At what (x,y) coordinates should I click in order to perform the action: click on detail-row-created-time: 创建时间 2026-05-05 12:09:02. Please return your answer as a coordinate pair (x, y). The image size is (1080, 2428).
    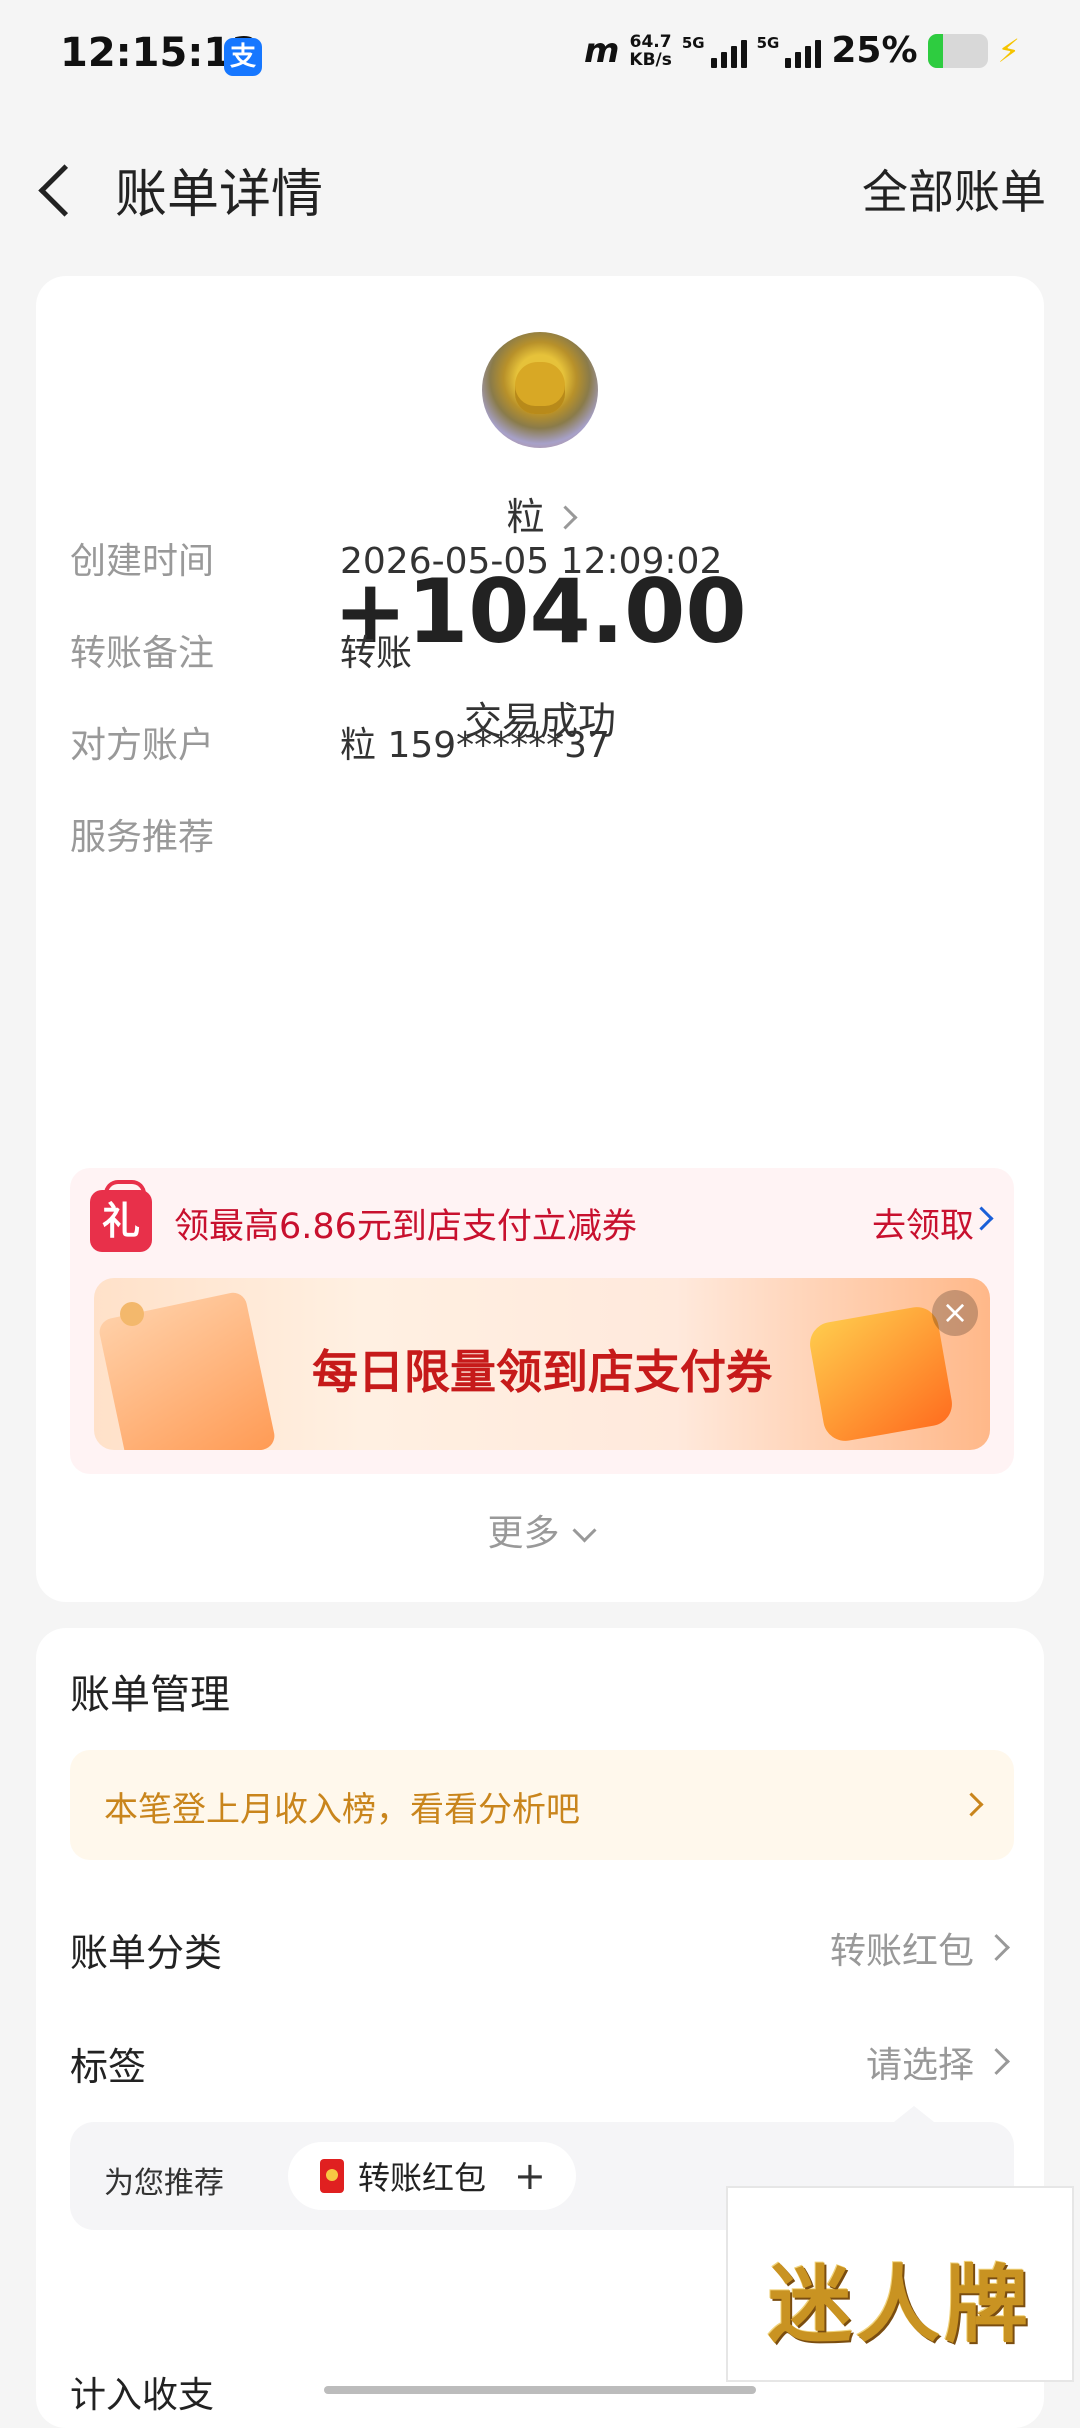
    Looking at the image, I should click on (396, 558).